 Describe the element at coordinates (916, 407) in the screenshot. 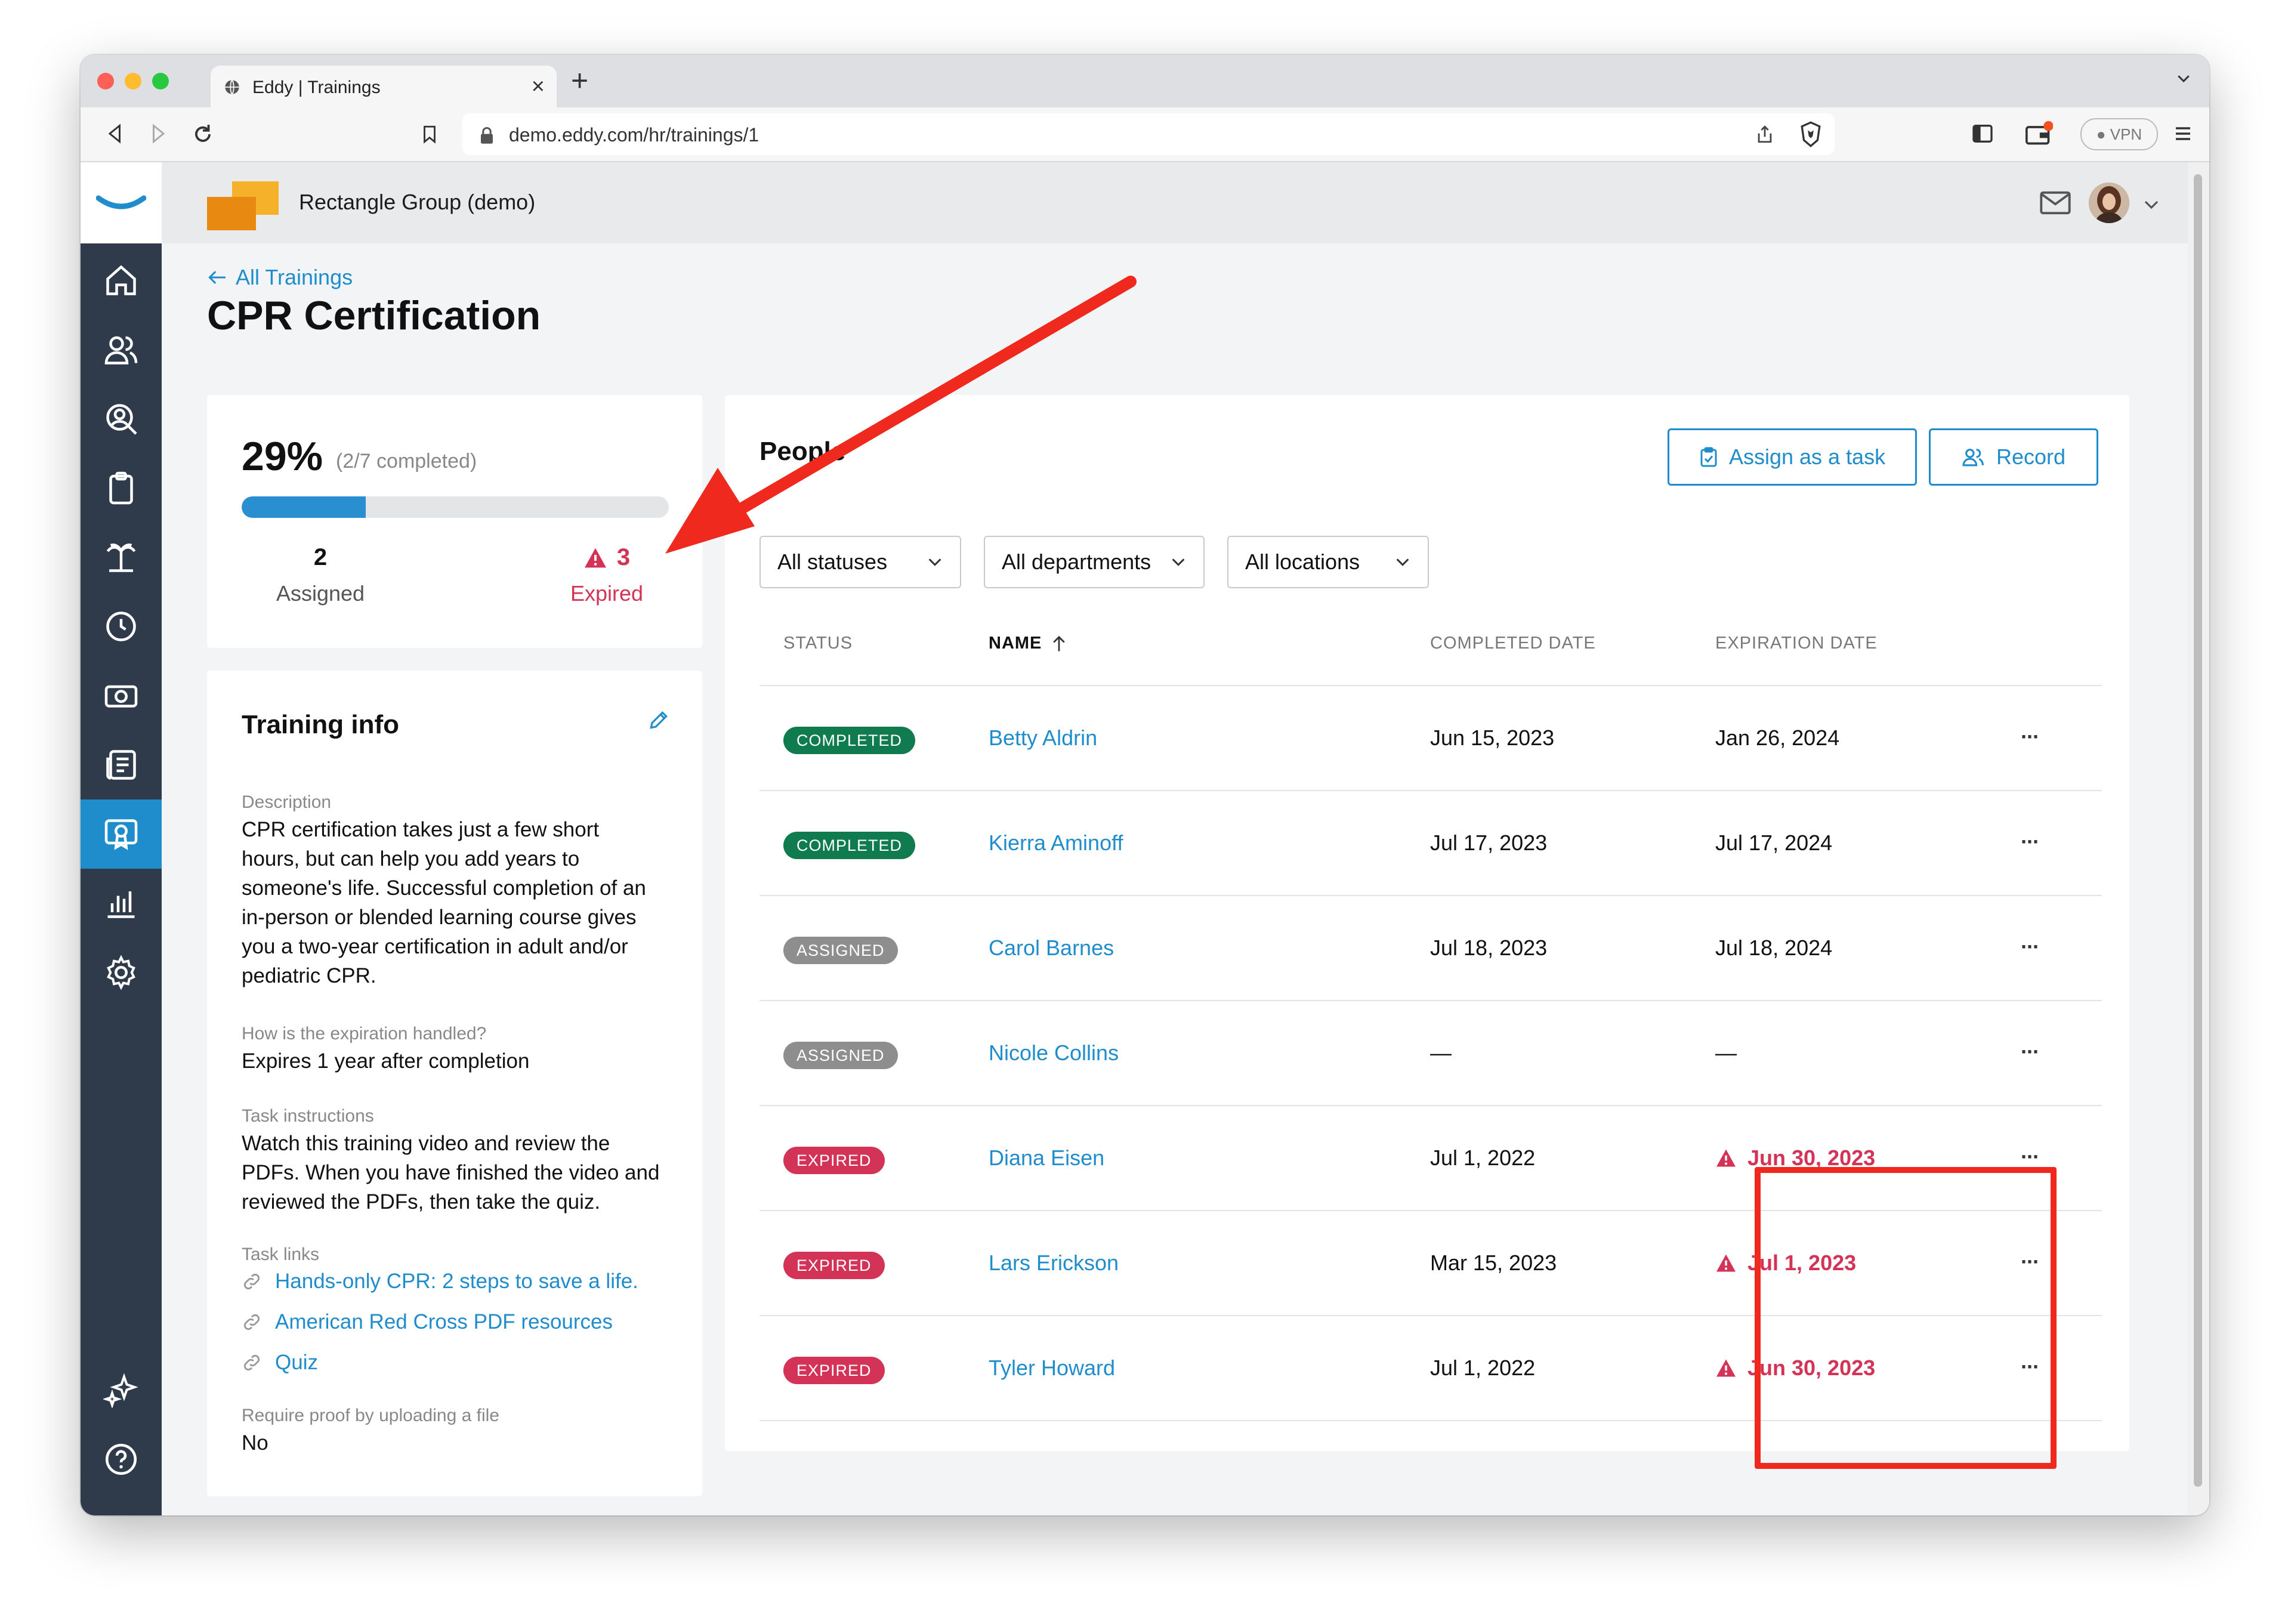

I see `annotation-arrow-shaft` at that location.